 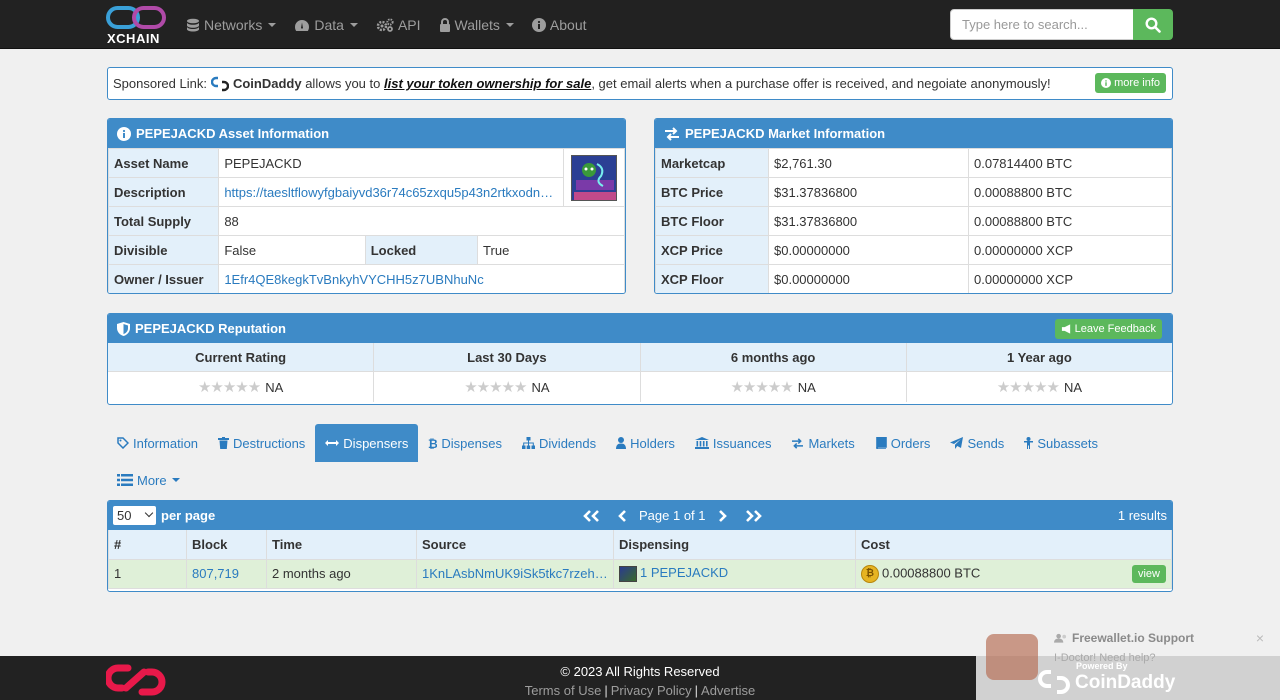 I want to click on terms-link: Terms of Use, so click(x=563, y=690).